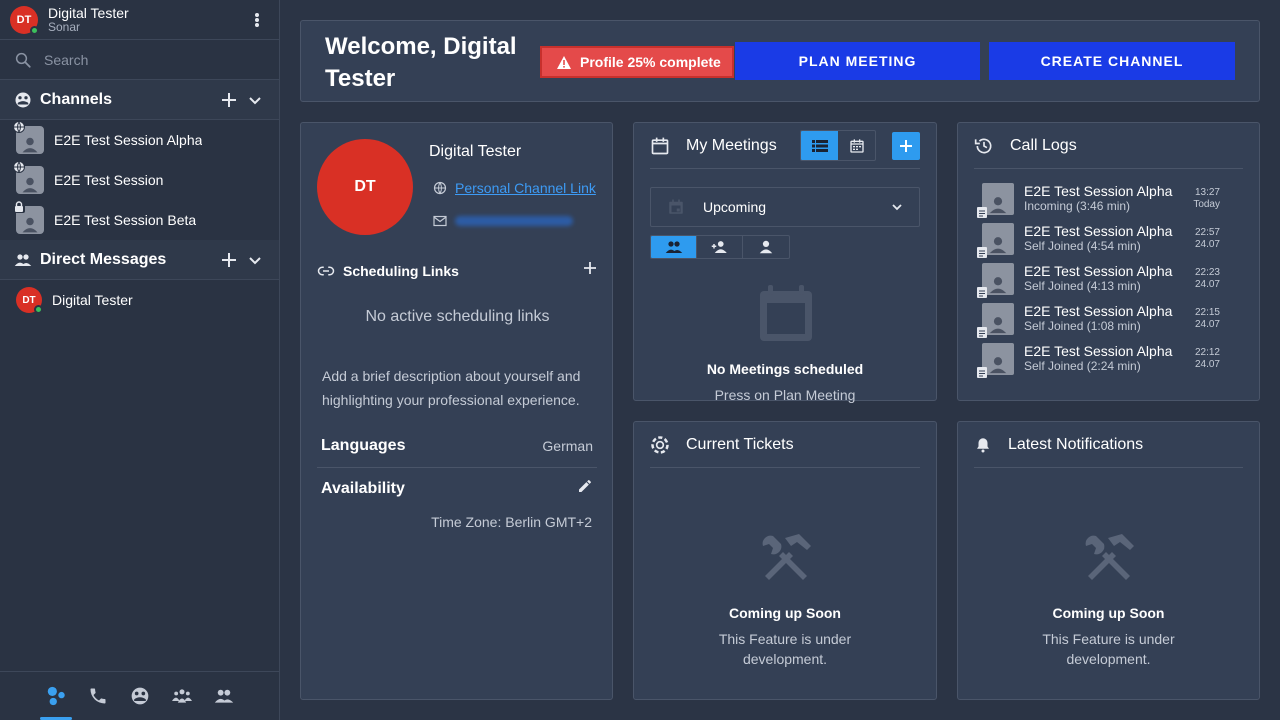 The image size is (1280, 720). I want to click on profile-completion-badge: Profile 25% complete, so click(637, 62).